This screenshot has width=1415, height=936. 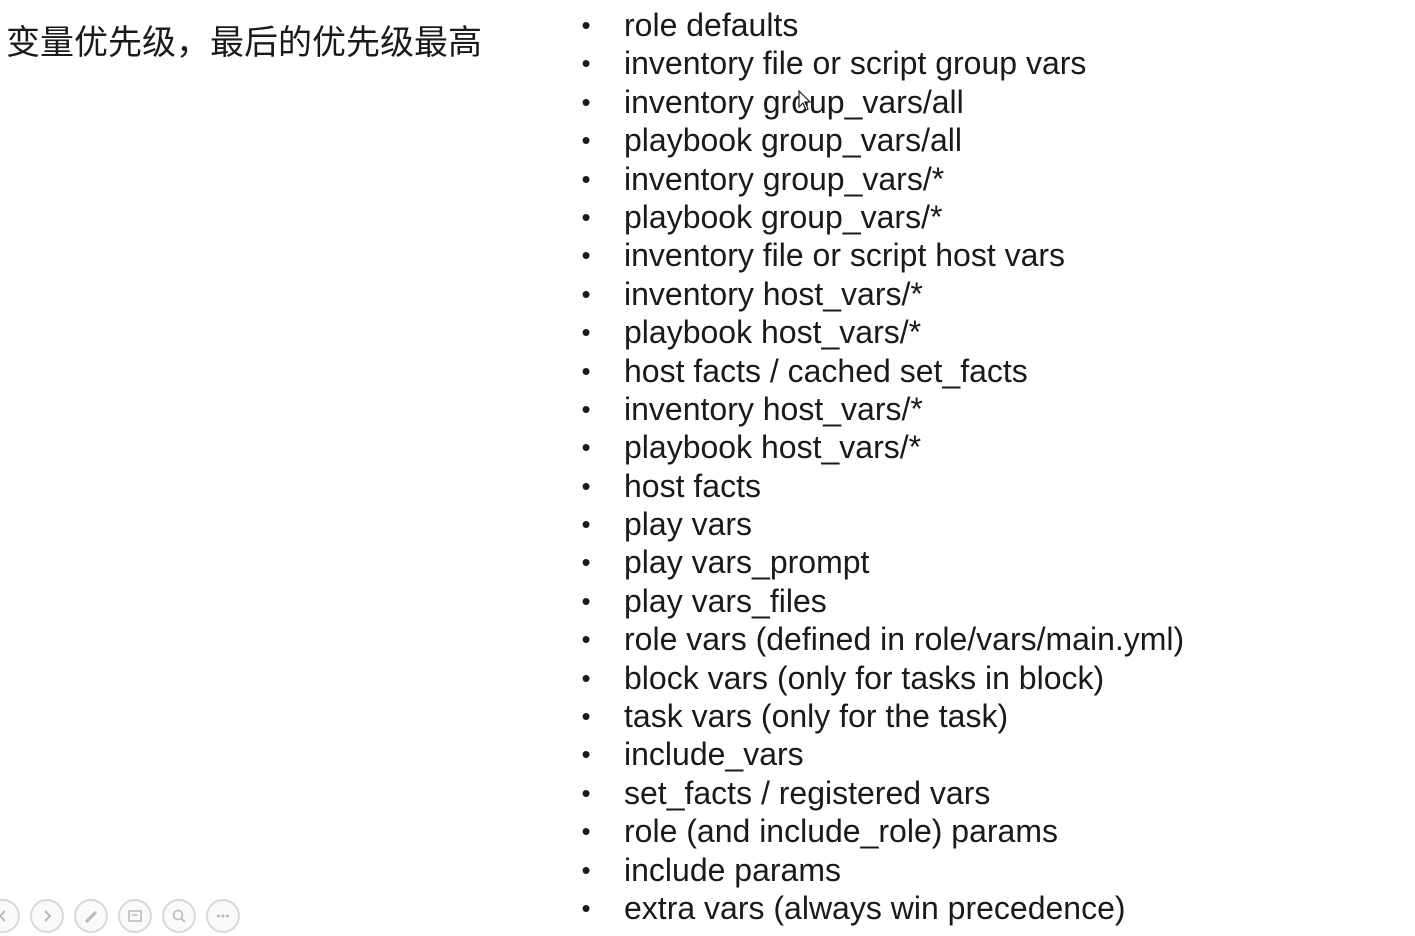 I want to click on list-item-text: block vars (only for tasks in block), so click(x=864, y=677).